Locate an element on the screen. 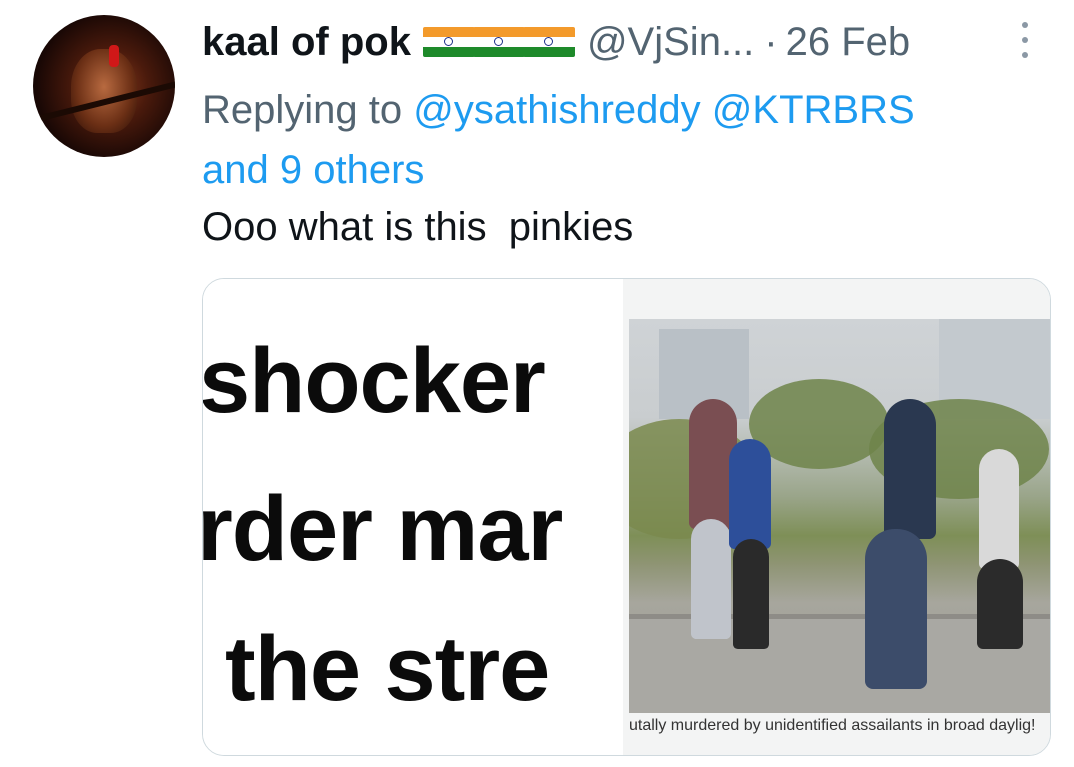 This screenshot has width=1074, height=767. tweet-text: Ooo what is this pinkies is located at coordinates (418, 227).